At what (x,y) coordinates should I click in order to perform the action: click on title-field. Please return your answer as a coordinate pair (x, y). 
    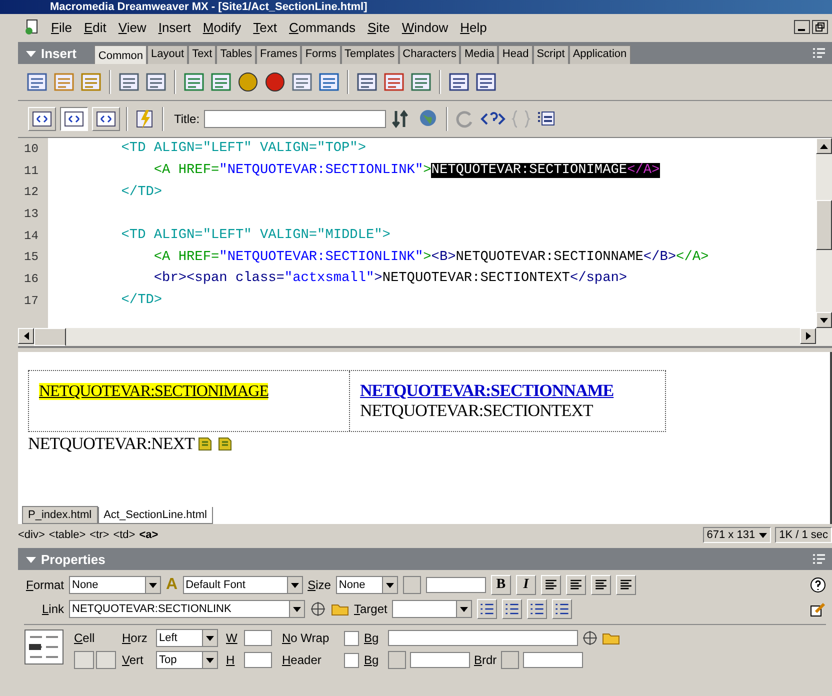
    Looking at the image, I should click on (295, 119).